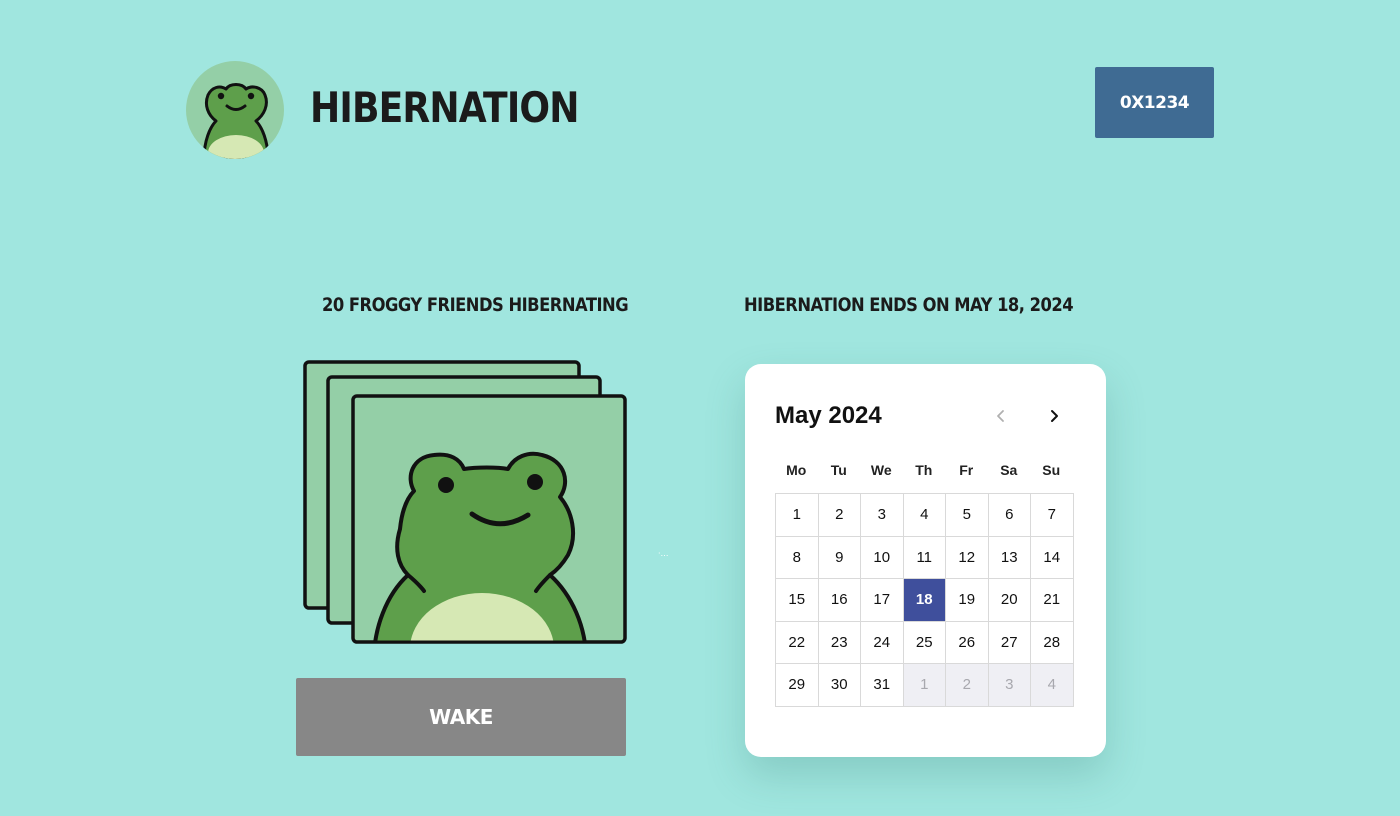 This screenshot has height=816, width=1400. I want to click on calendar-day: 20, so click(1009, 600).